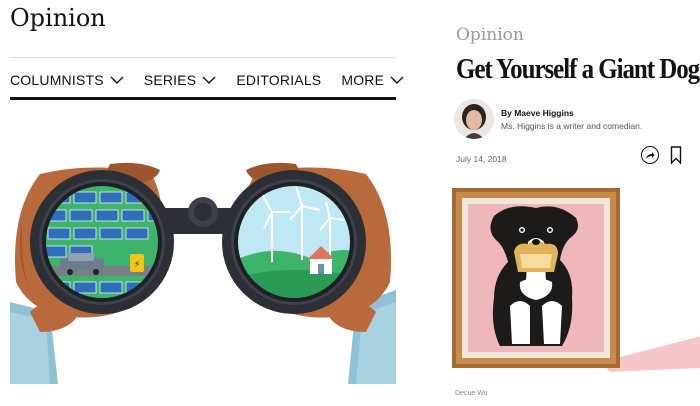 Image resolution: width=700 pixels, height=406 pixels. Describe the element at coordinates (474, 119) in the screenshot. I see `author-avatar` at that location.